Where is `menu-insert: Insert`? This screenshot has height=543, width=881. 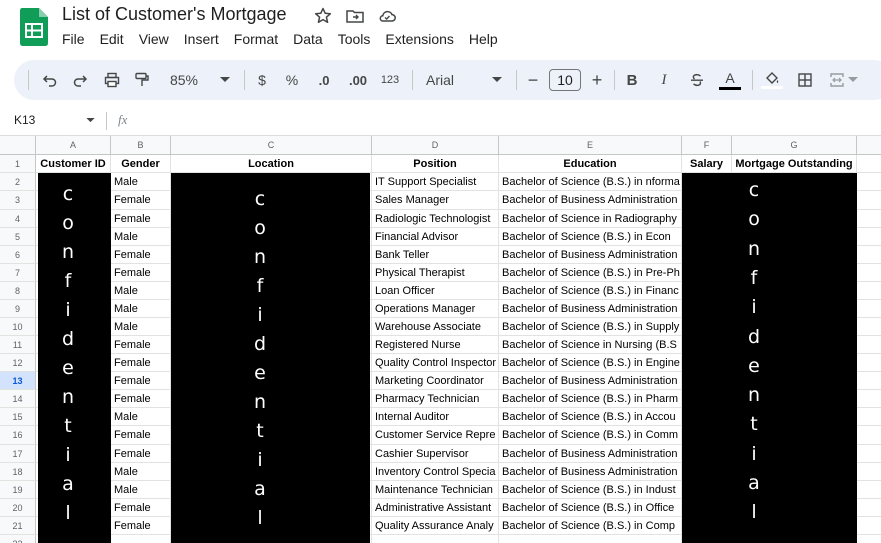
menu-insert: Insert is located at coordinates (201, 41).